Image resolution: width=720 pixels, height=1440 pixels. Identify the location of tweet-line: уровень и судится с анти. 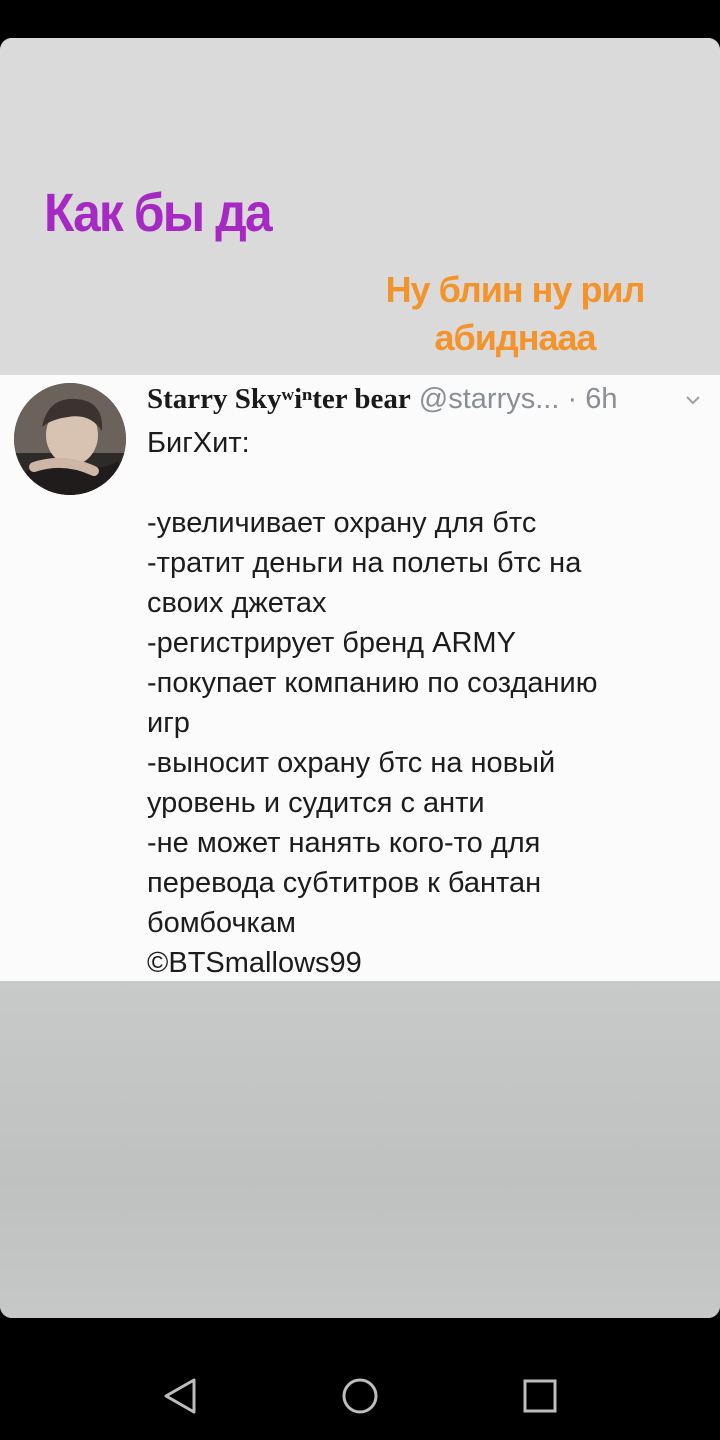
(316, 803).